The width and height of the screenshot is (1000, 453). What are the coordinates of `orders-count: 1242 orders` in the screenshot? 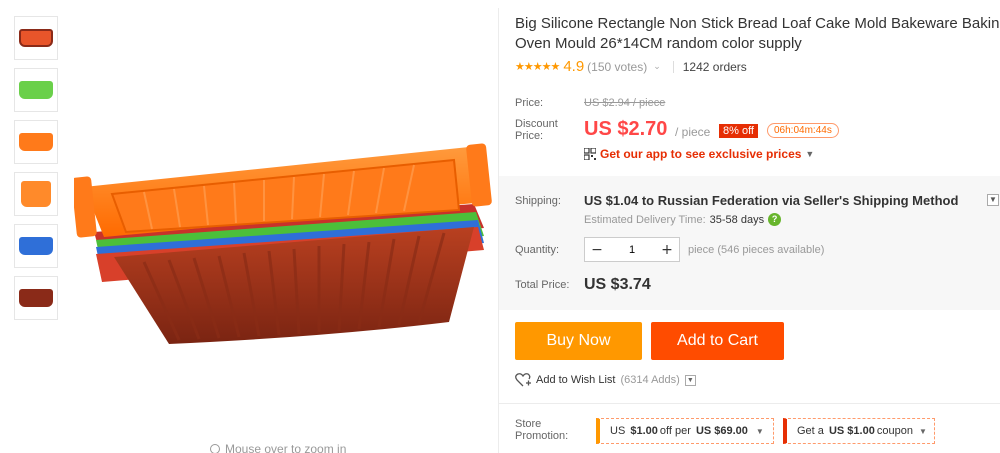 It's located at (714, 66).